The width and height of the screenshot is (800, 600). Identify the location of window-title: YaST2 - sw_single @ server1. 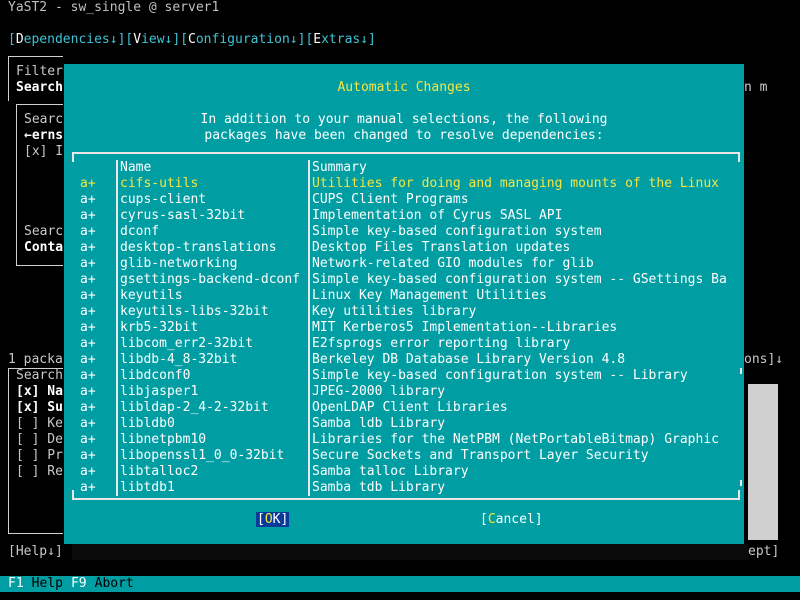
(114, 7).